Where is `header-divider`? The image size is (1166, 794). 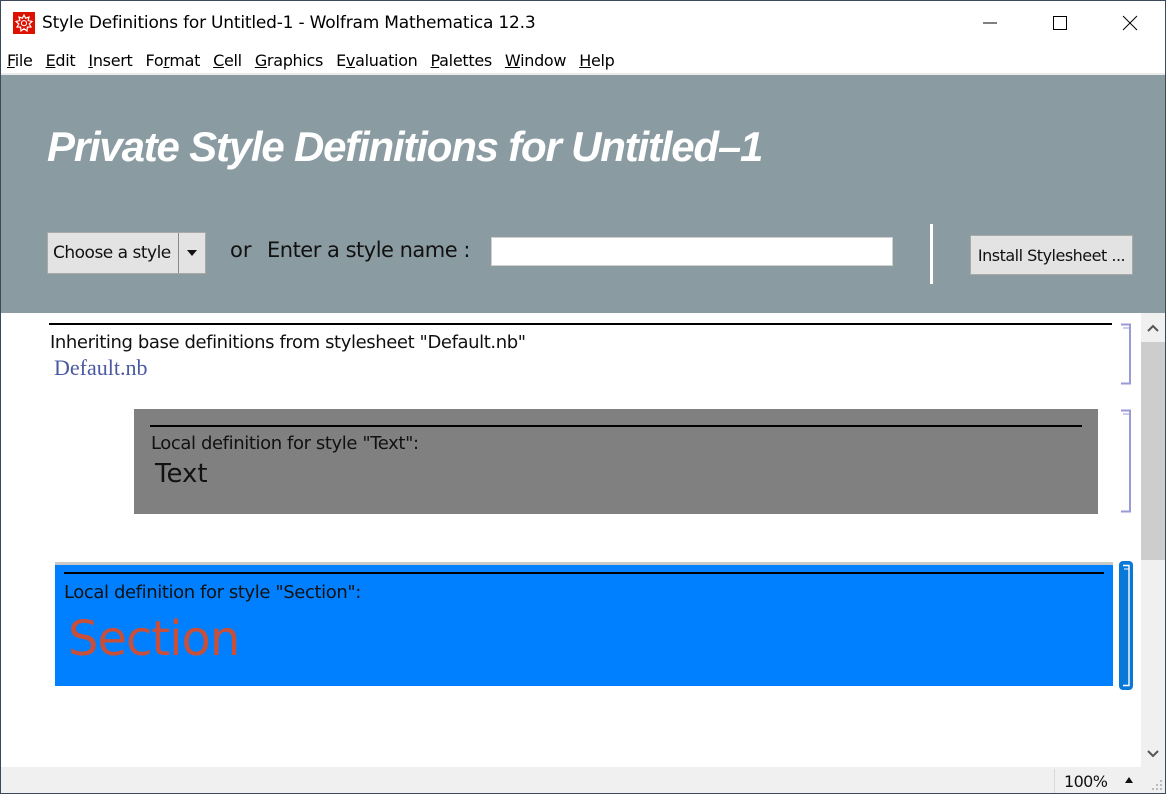 header-divider is located at coordinates (931, 254).